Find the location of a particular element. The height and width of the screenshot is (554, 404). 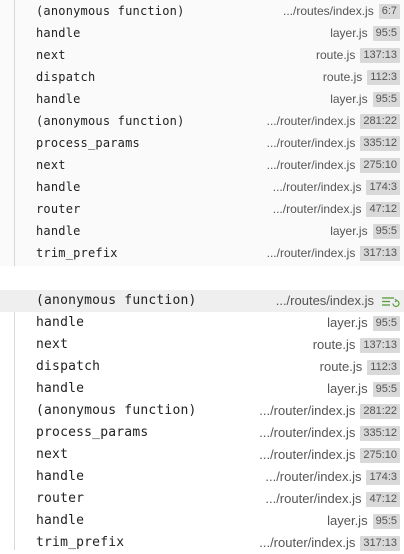

frame-position-badge: 6:7 is located at coordinates (389, 11).